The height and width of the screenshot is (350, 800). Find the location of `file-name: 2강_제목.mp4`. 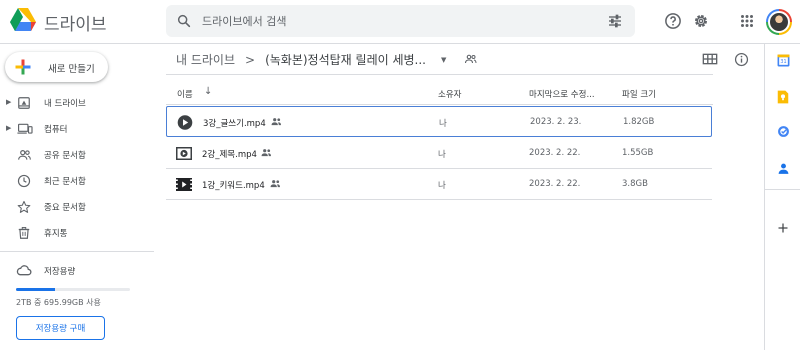

file-name: 2강_제목.mp4 is located at coordinates (229, 155).